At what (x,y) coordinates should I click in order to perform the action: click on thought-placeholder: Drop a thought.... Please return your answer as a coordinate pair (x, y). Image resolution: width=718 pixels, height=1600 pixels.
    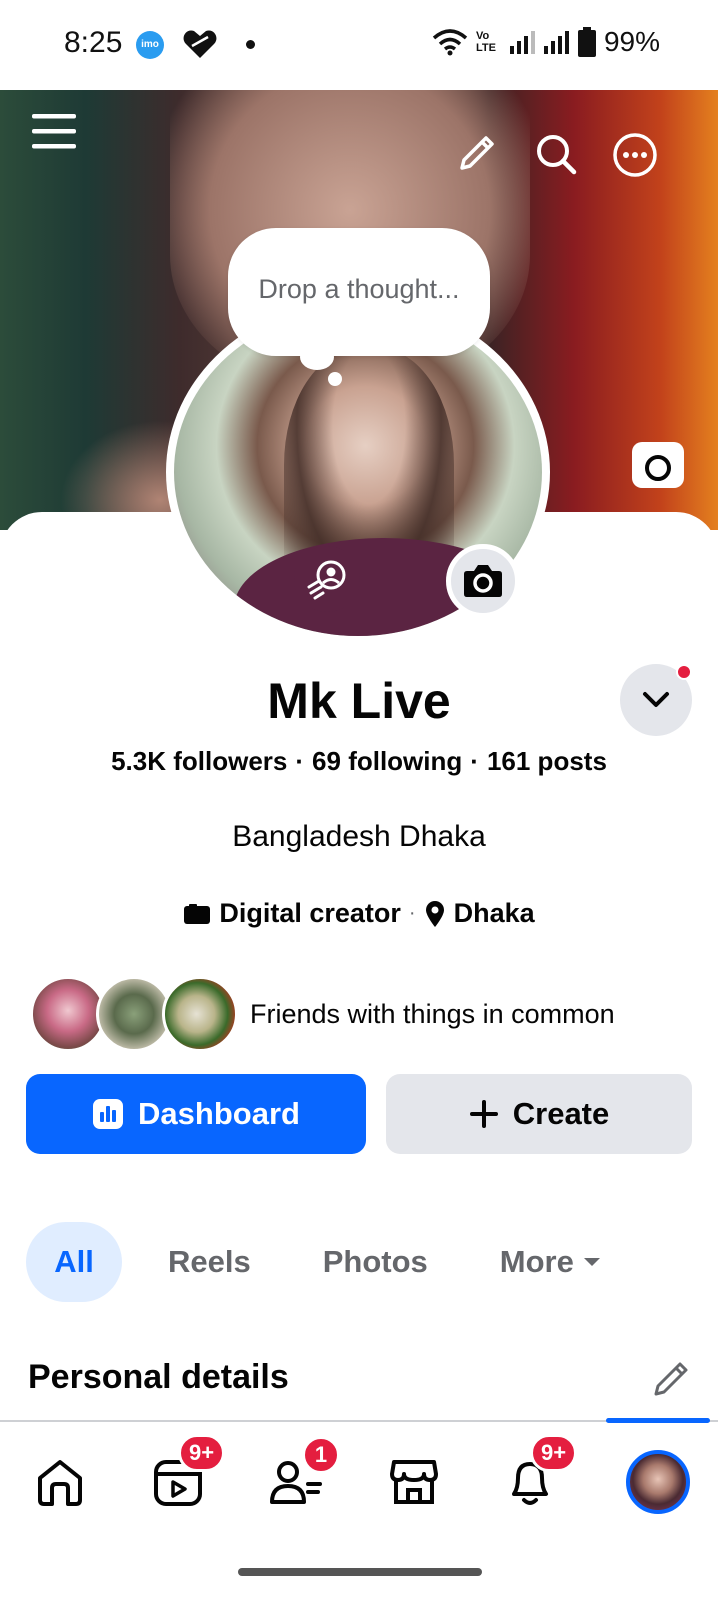
    Looking at the image, I should click on (359, 289).